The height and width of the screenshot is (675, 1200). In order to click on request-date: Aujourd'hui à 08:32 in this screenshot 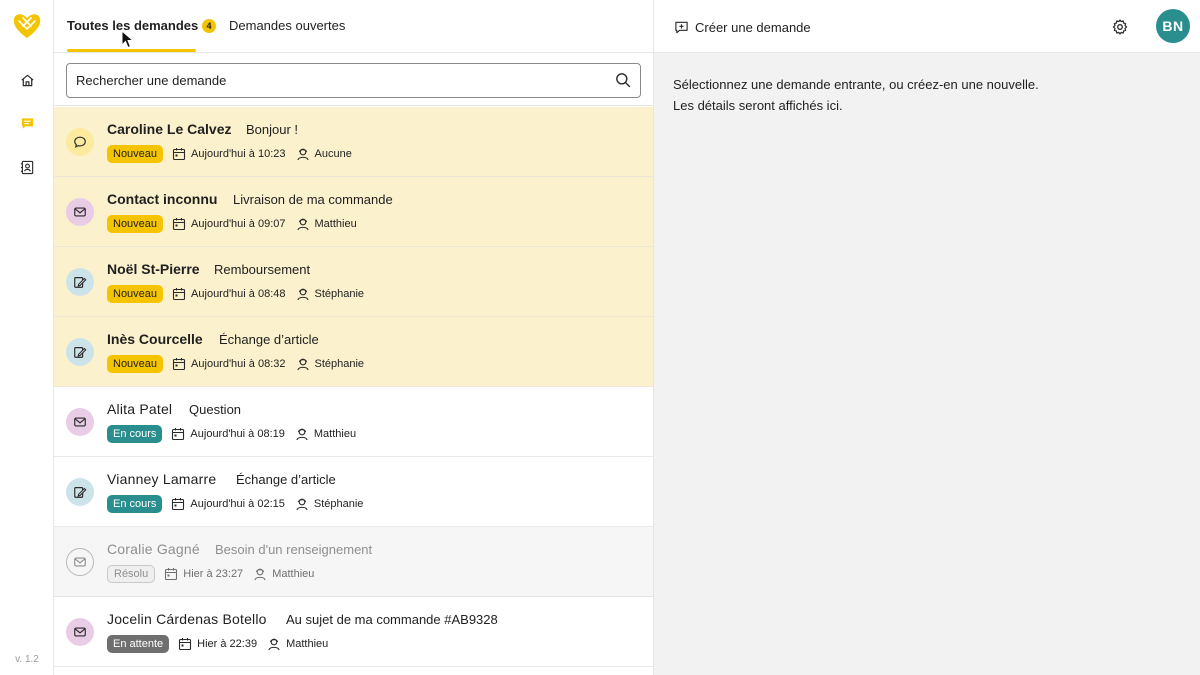, I will do `click(238, 364)`.